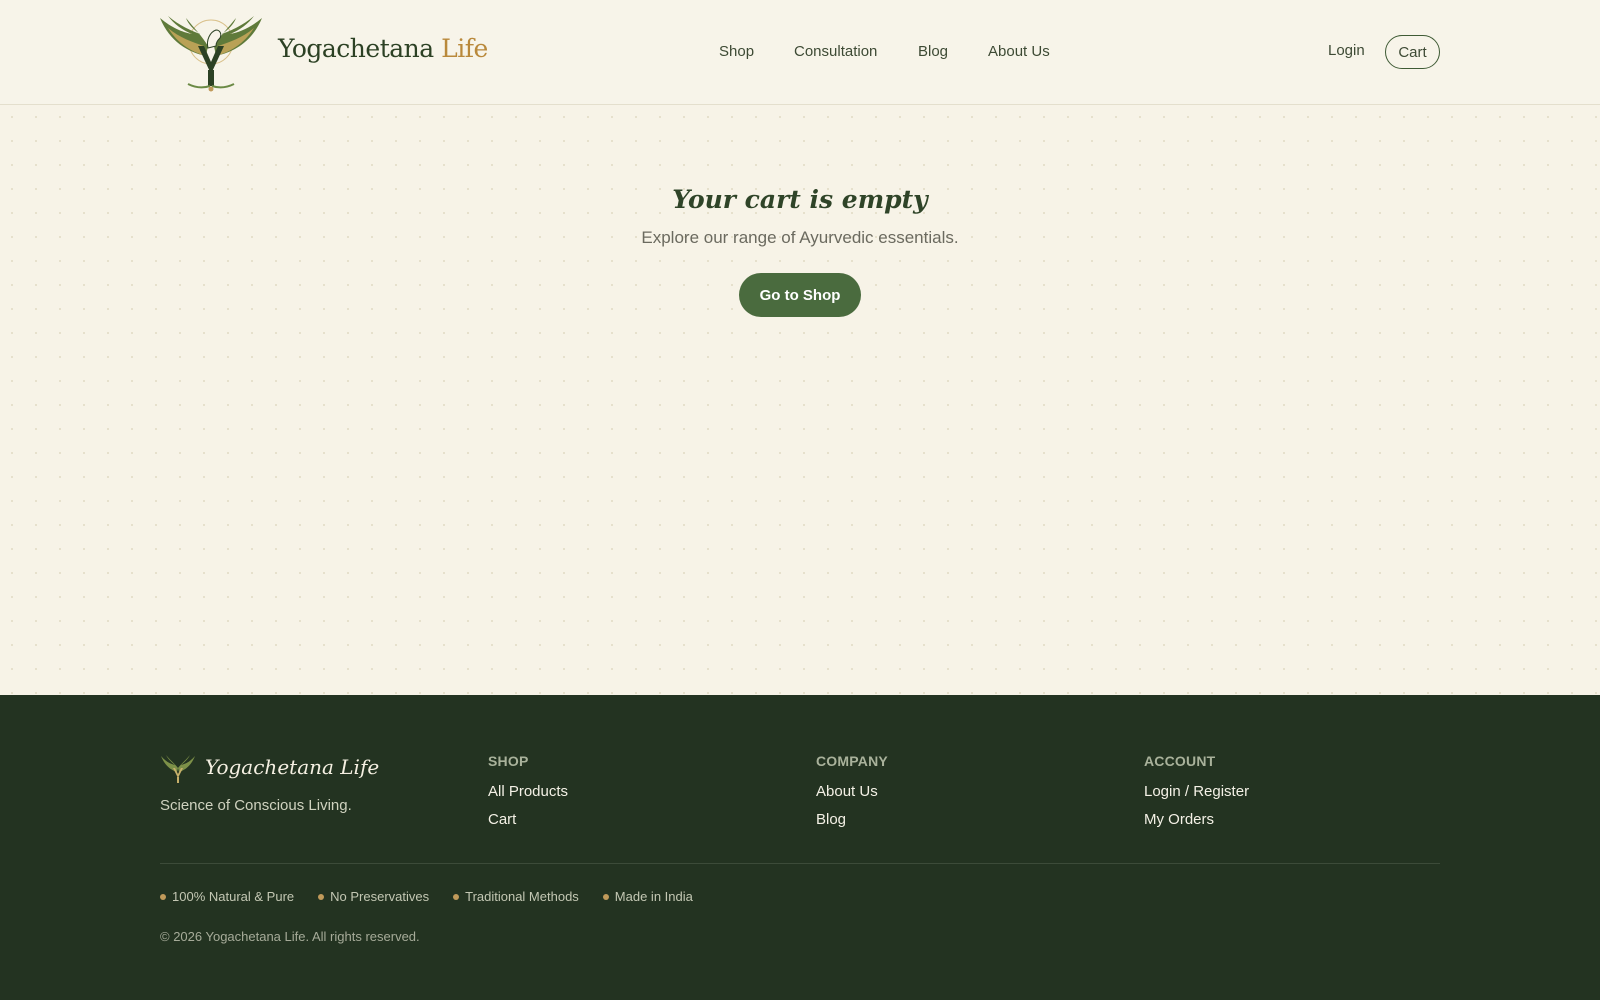  What do you see at coordinates (233, 896) in the screenshot?
I see `trust-badge-label: 100% Natural & Pure` at bounding box center [233, 896].